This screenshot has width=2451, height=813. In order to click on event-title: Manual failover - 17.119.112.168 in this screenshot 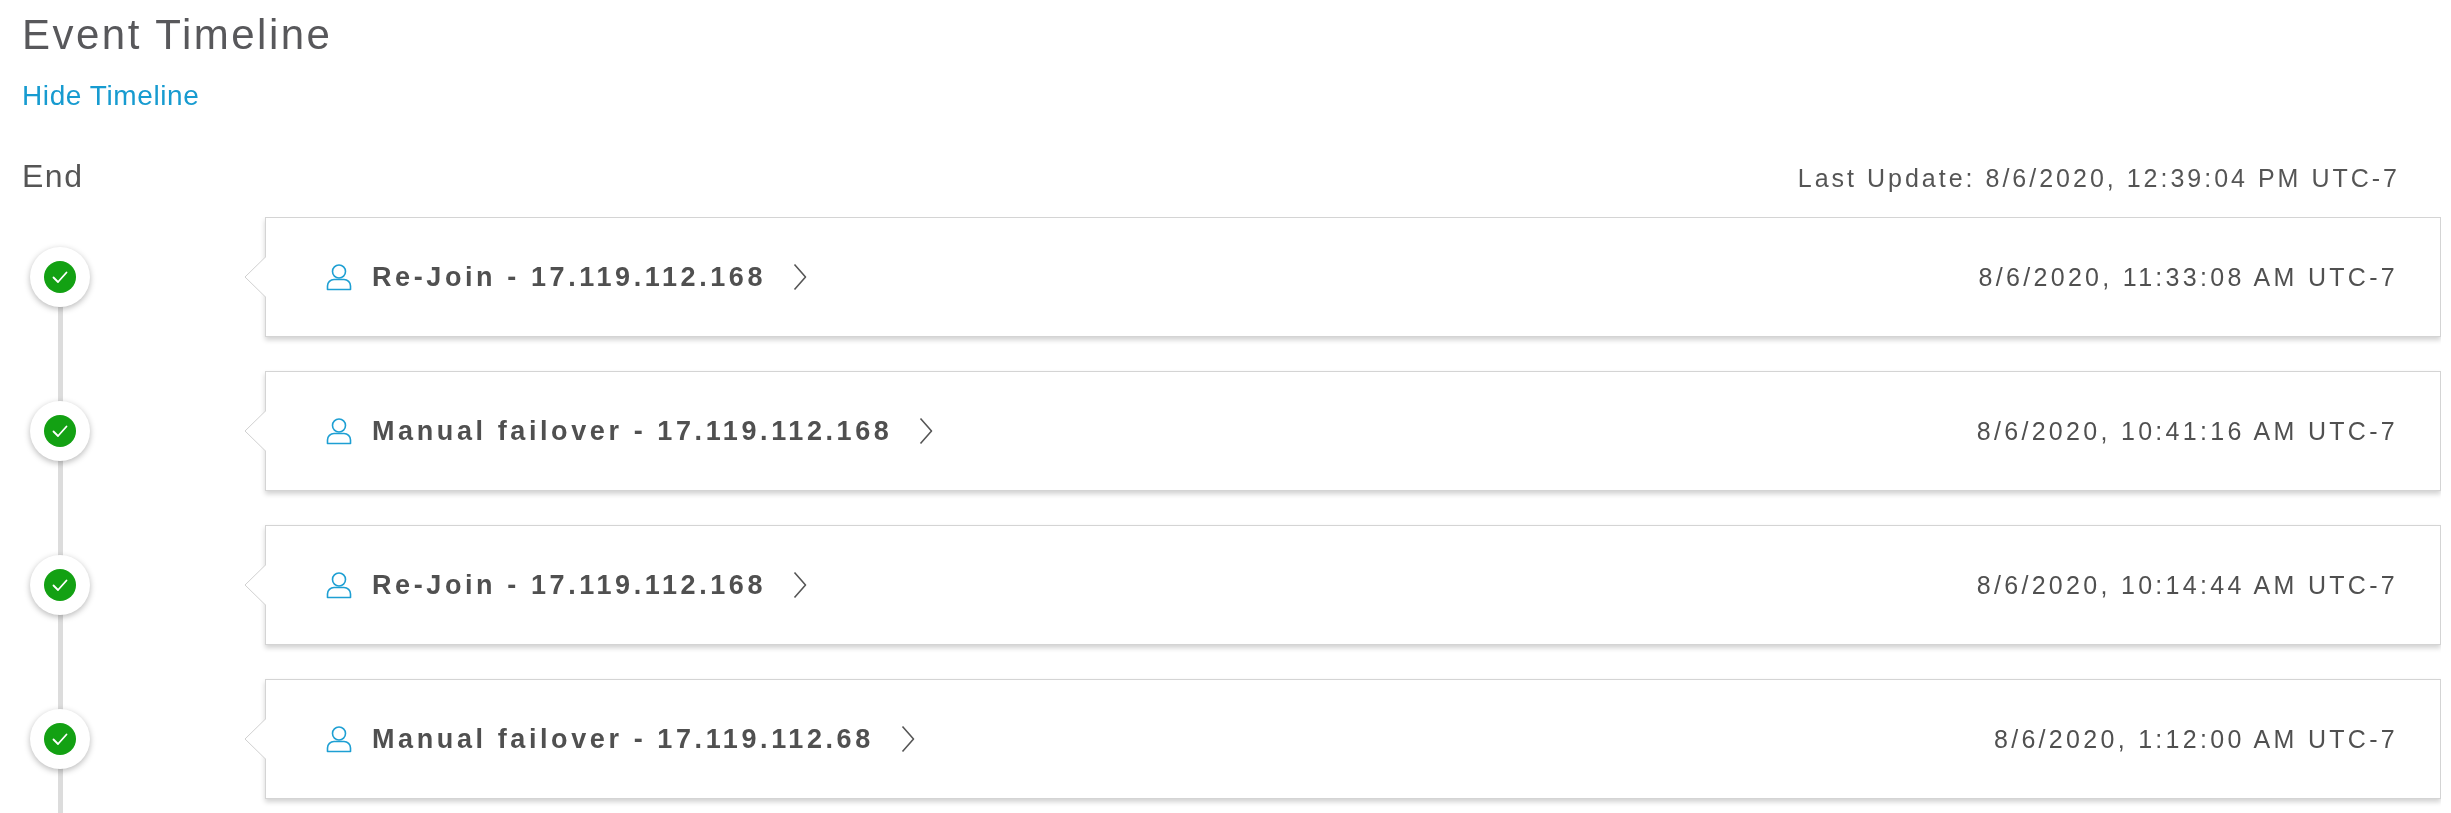, I will do `click(632, 431)`.